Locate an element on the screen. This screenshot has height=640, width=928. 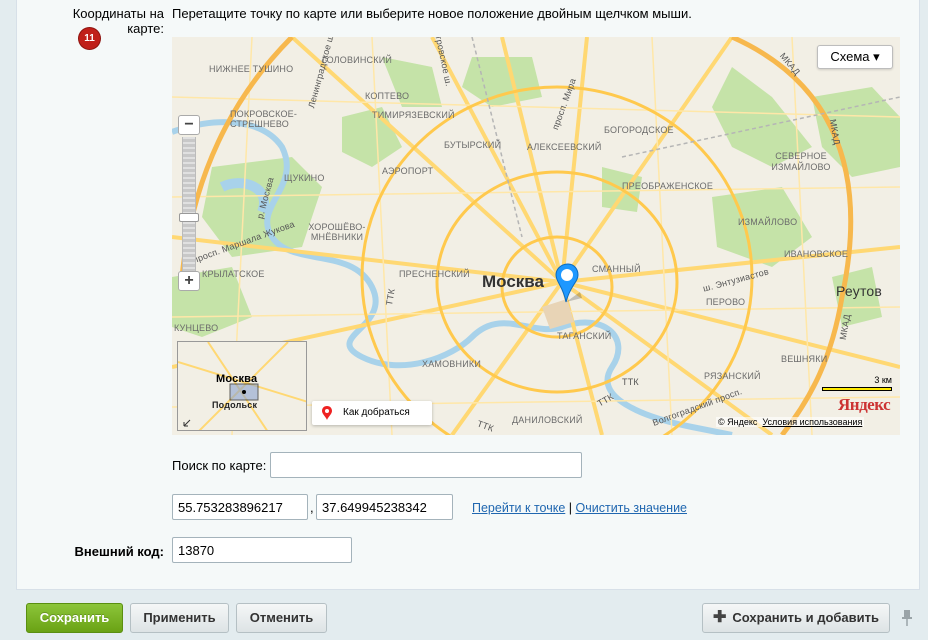
district-label: КУНЦЕВО is located at coordinates (196, 328).